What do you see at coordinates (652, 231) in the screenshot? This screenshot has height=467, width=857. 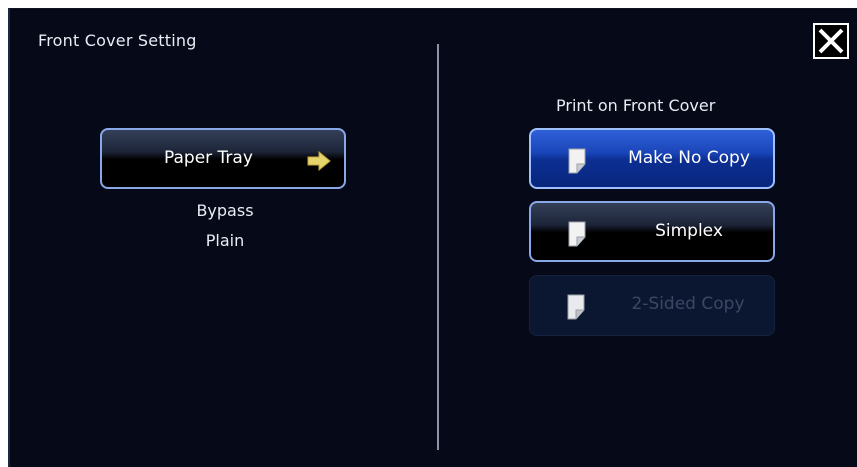 I see `option-simplex: Simplex` at bounding box center [652, 231].